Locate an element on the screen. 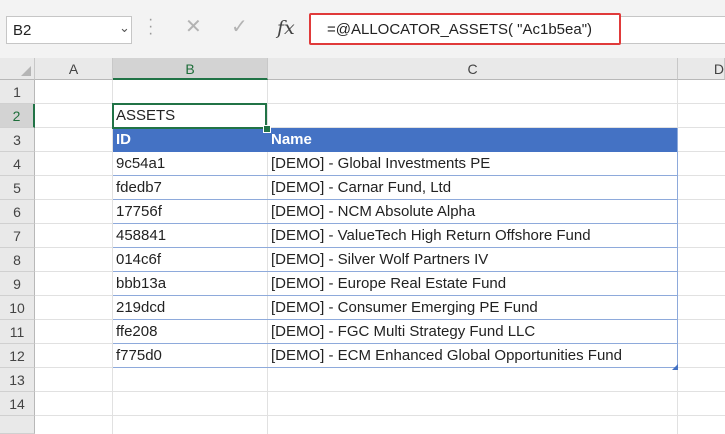 The width and height of the screenshot is (725, 434). row-header-10: 10 is located at coordinates (17, 308).